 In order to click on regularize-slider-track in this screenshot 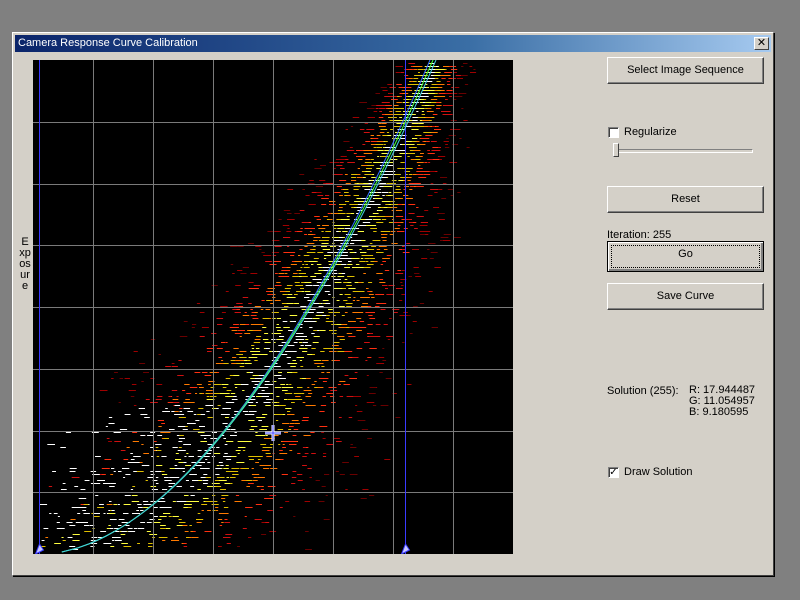, I will do `click(684, 151)`.